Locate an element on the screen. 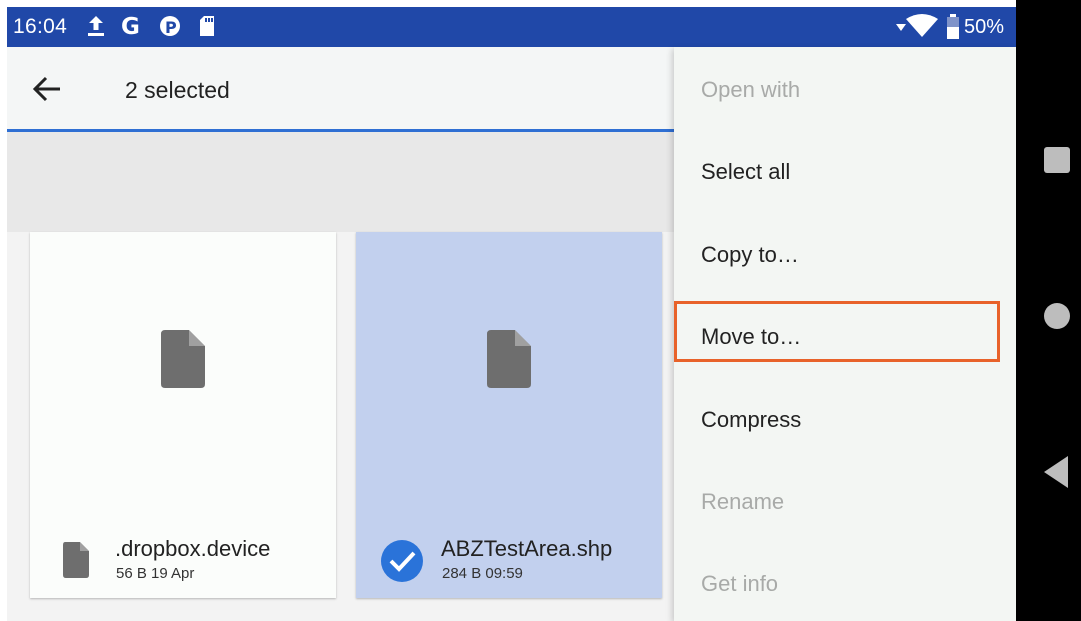 This screenshot has height=621, width=1081. check-circle-icon is located at coordinates (402, 561).